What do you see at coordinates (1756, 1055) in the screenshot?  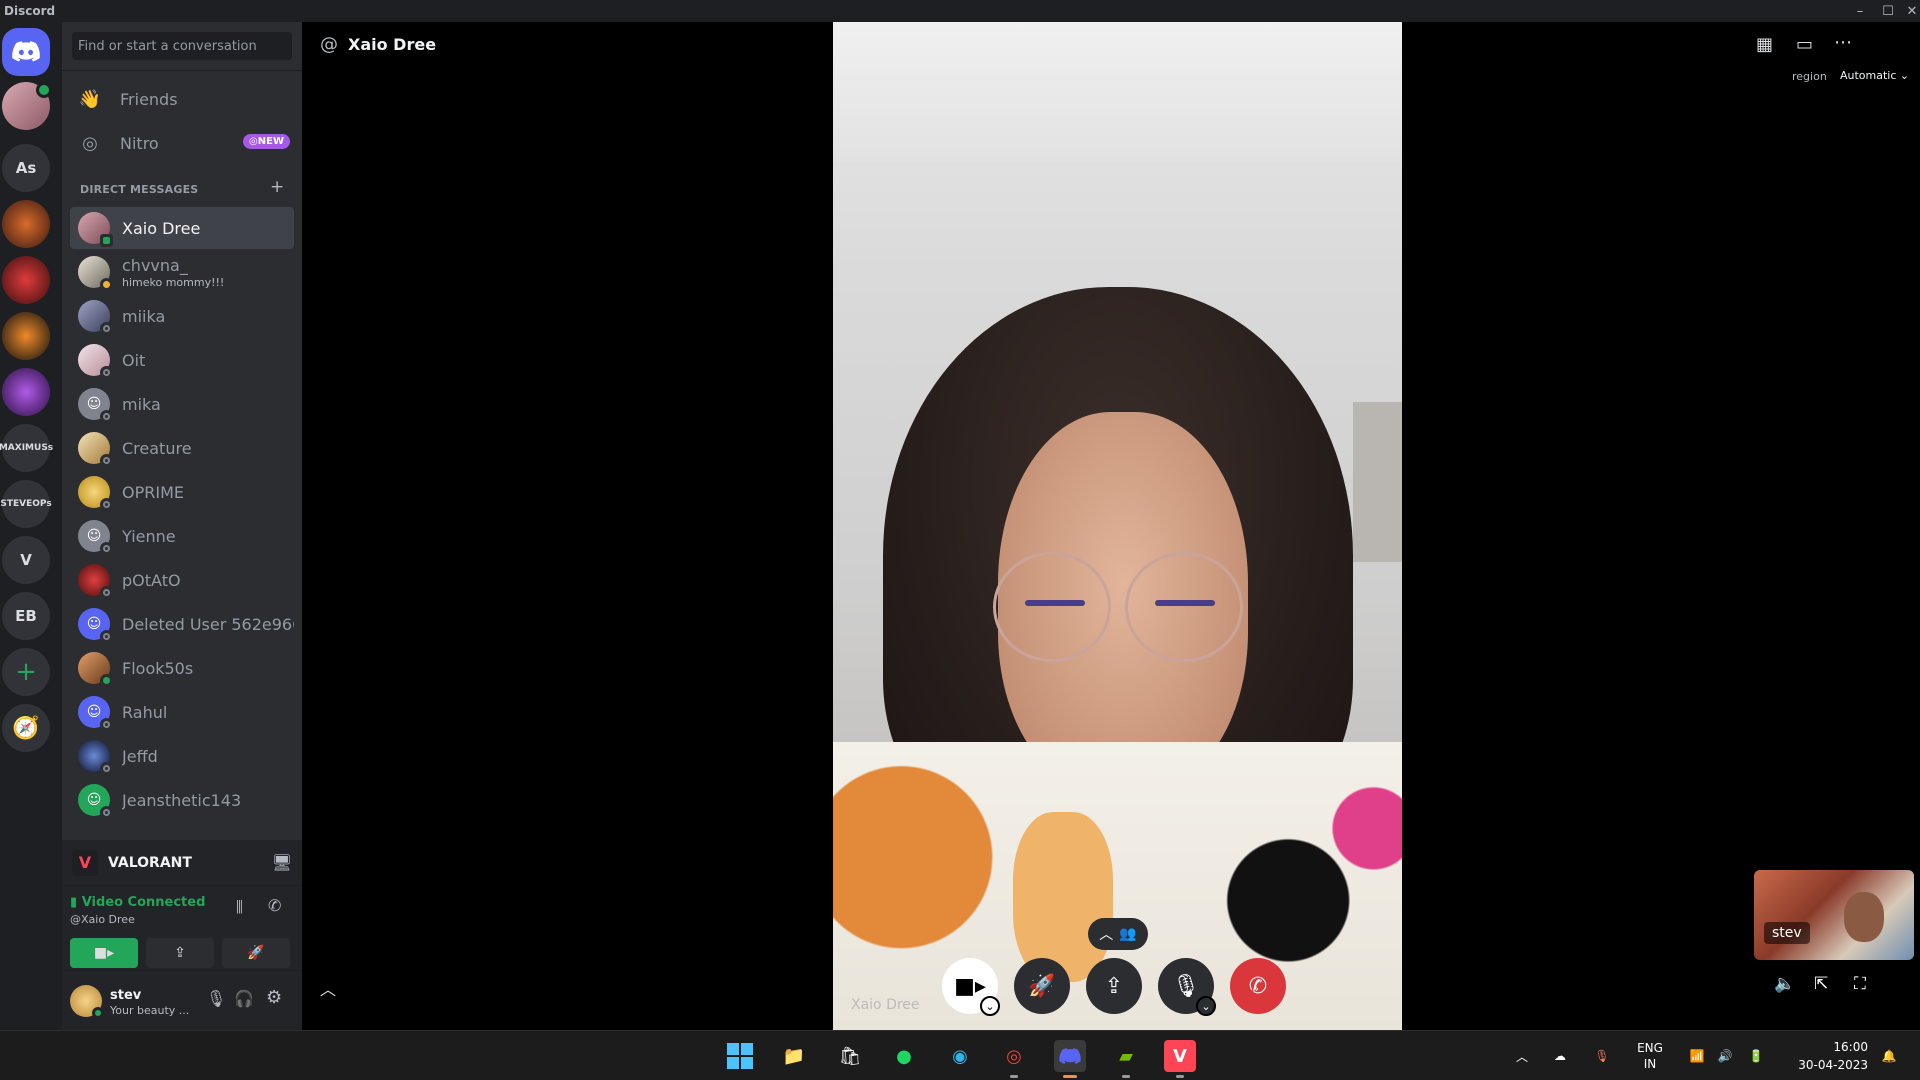 I see `battery-icon: 🔋` at bounding box center [1756, 1055].